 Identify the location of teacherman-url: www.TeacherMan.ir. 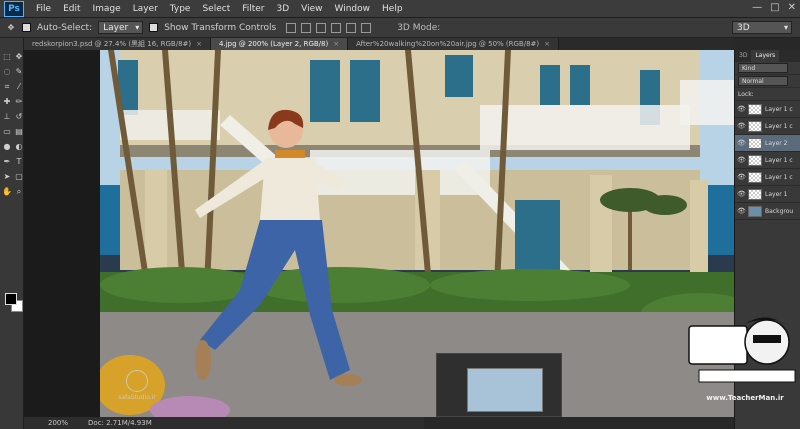
(745, 398).